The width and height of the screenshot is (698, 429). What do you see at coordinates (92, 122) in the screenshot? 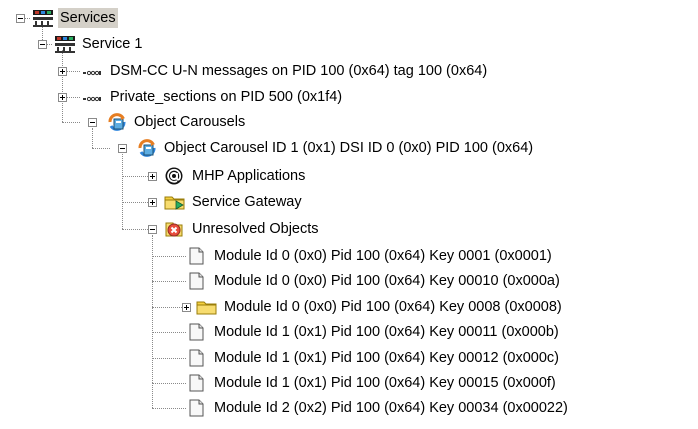
I see `collapse-toggle-object-carousels` at bounding box center [92, 122].